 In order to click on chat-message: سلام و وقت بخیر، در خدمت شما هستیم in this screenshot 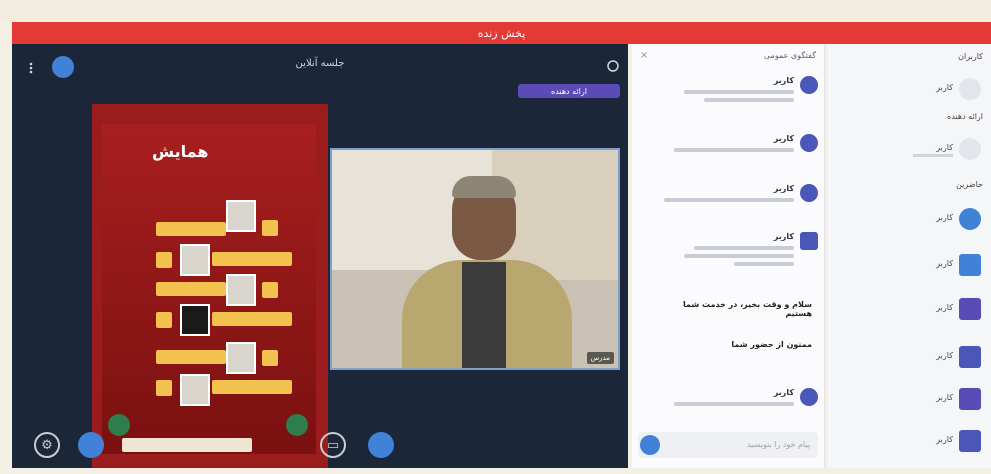, I will do `click(728, 320)`.